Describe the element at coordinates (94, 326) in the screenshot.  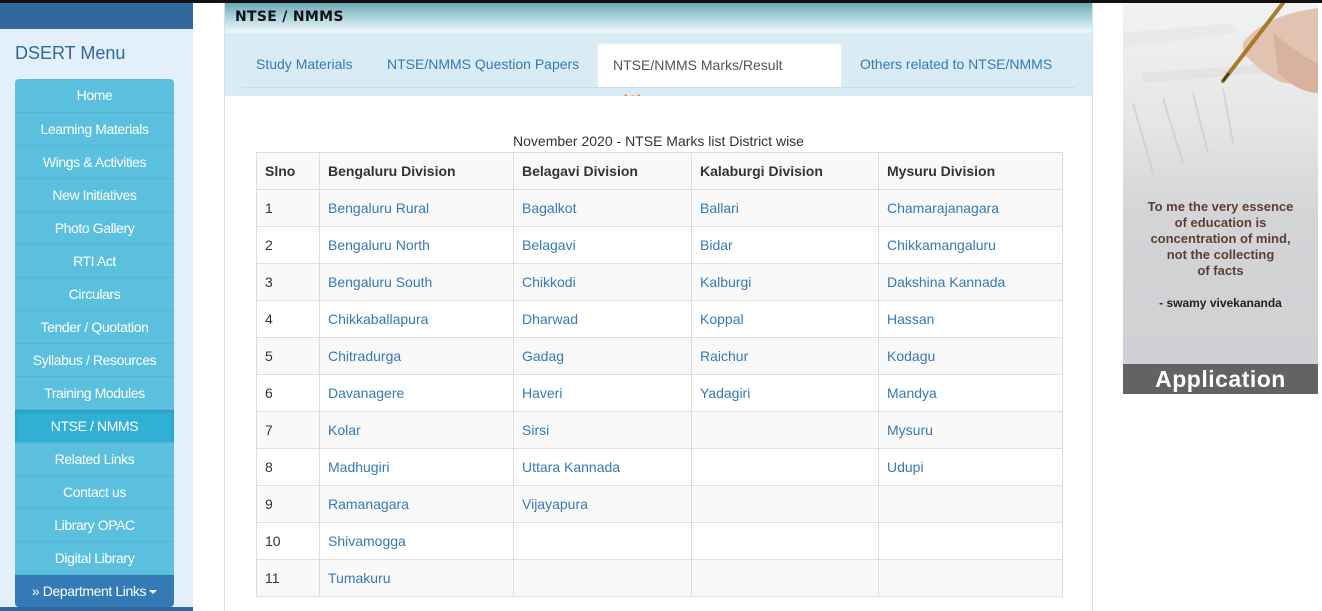
I see `sidebar-item-tender-quotation: Tender / Quotation` at that location.